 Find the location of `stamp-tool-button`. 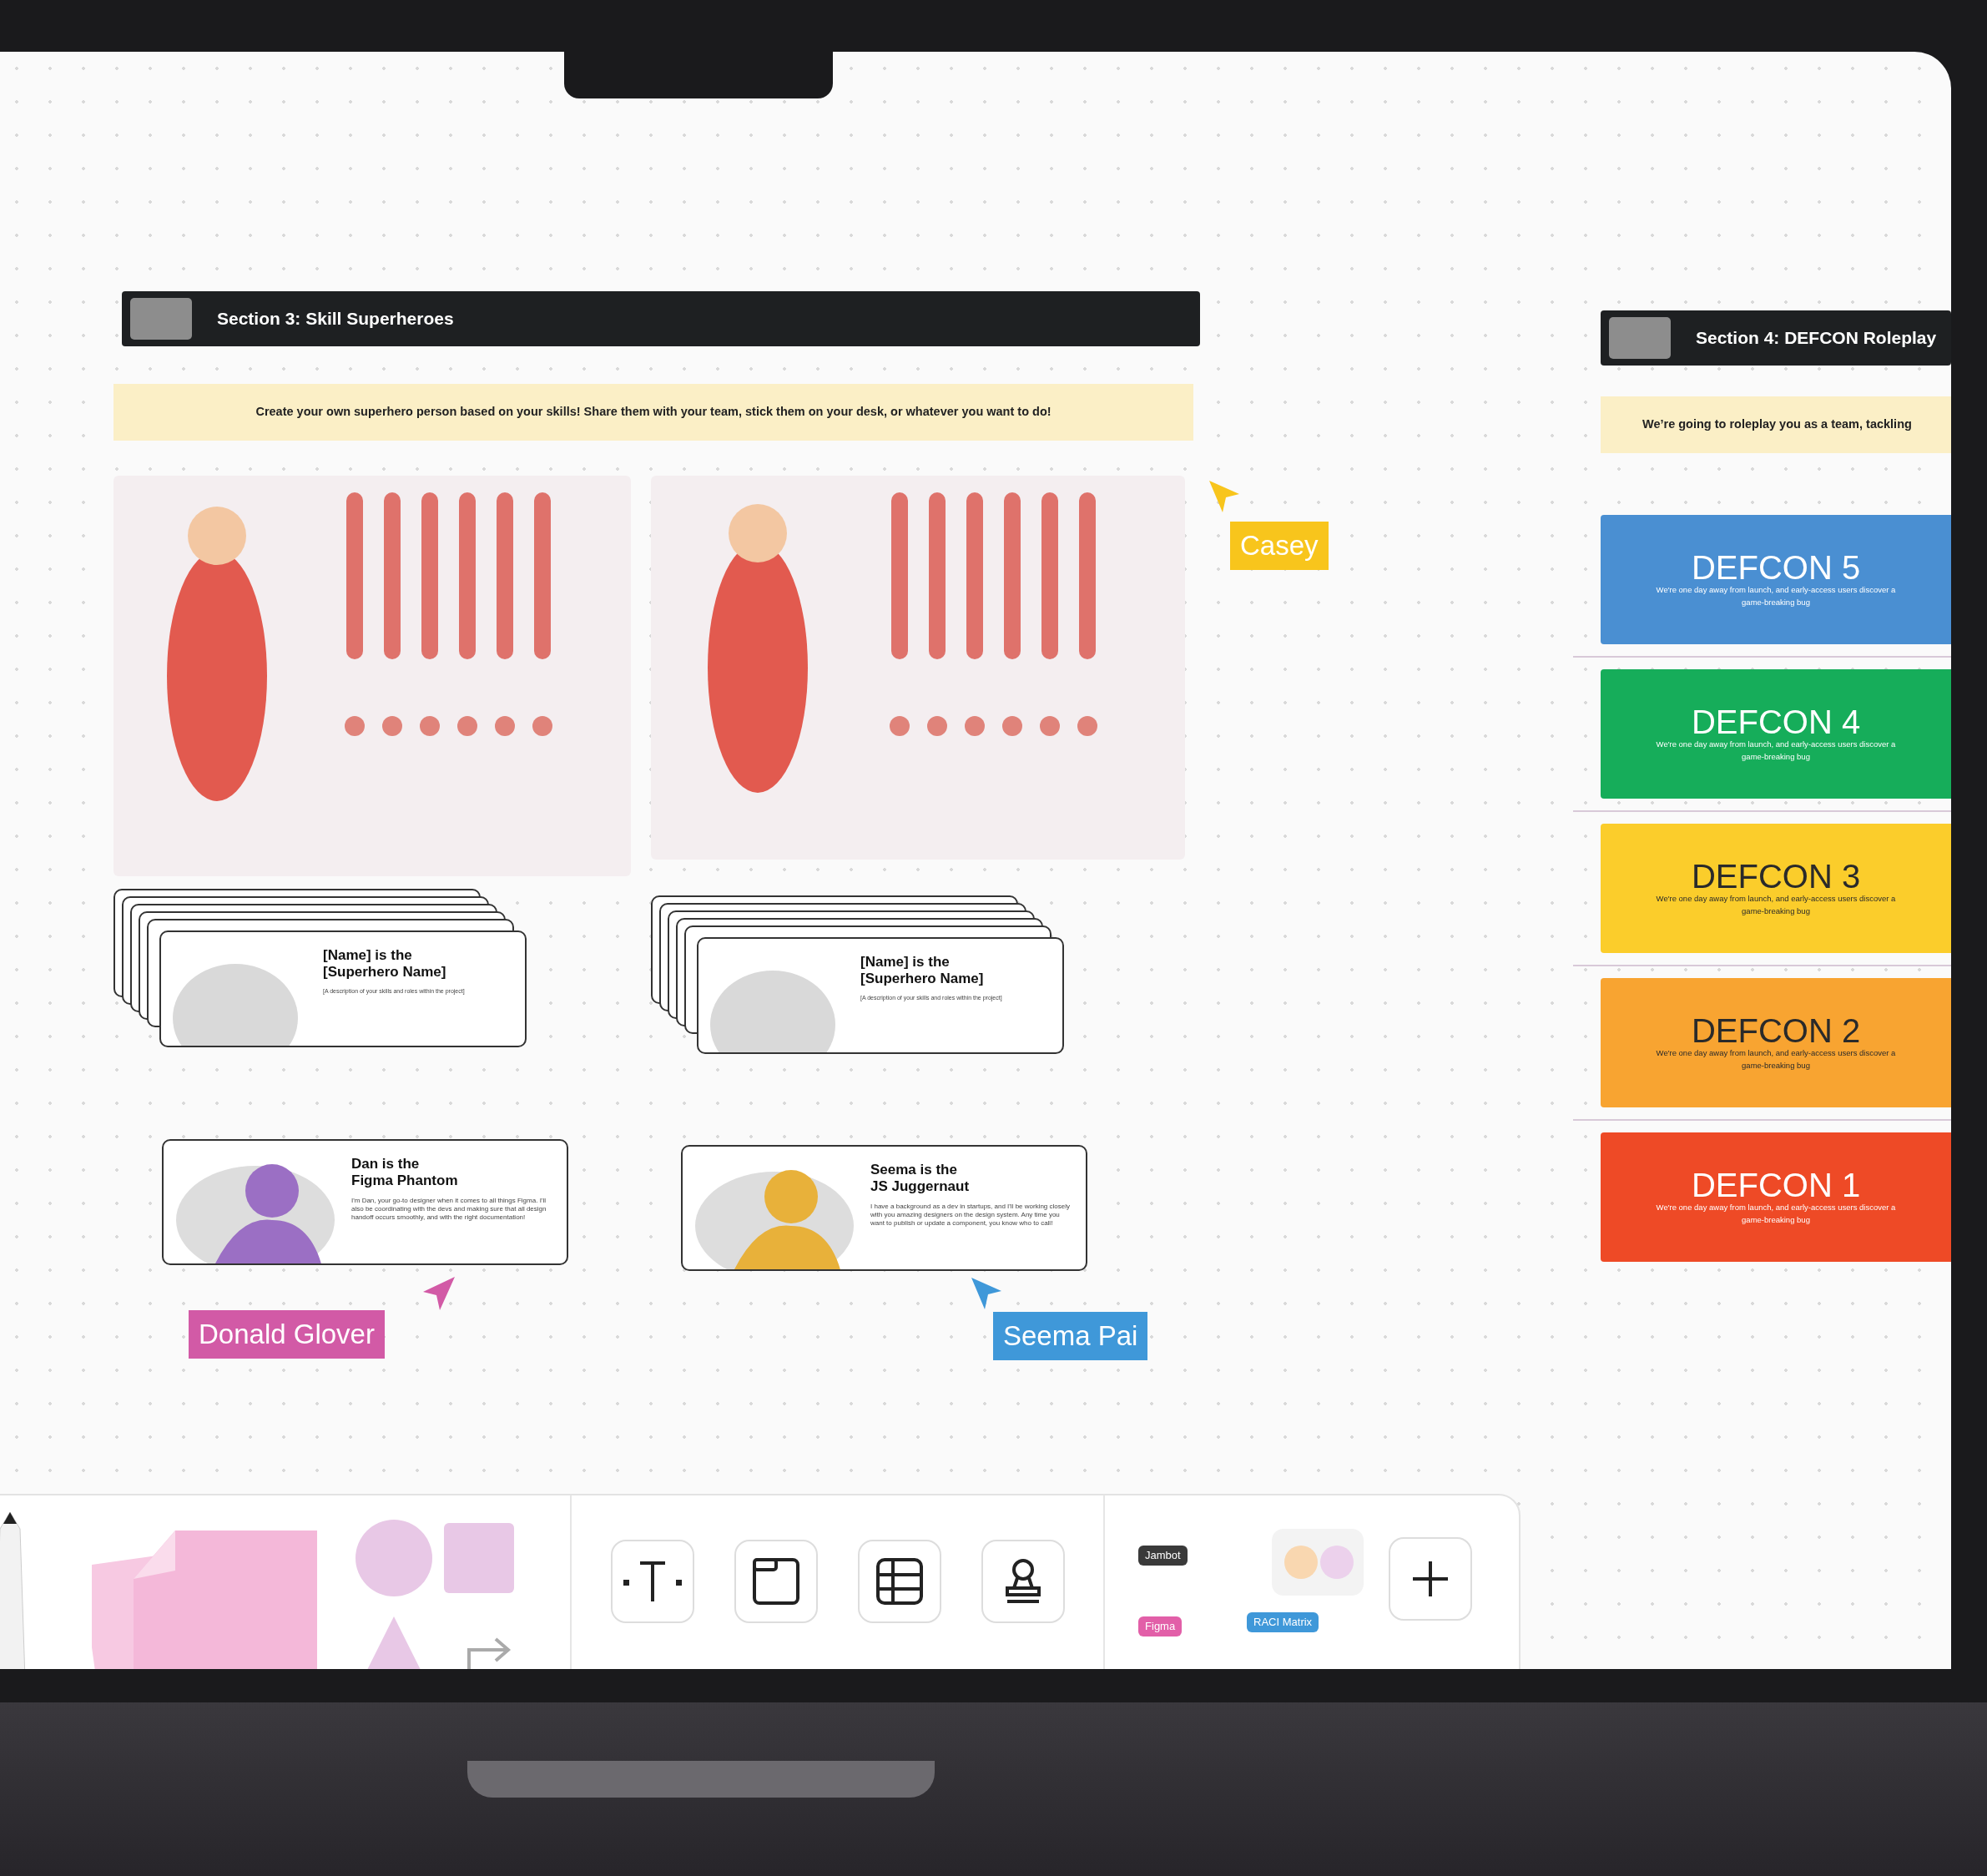

stamp-tool-button is located at coordinates (1023, 1581).